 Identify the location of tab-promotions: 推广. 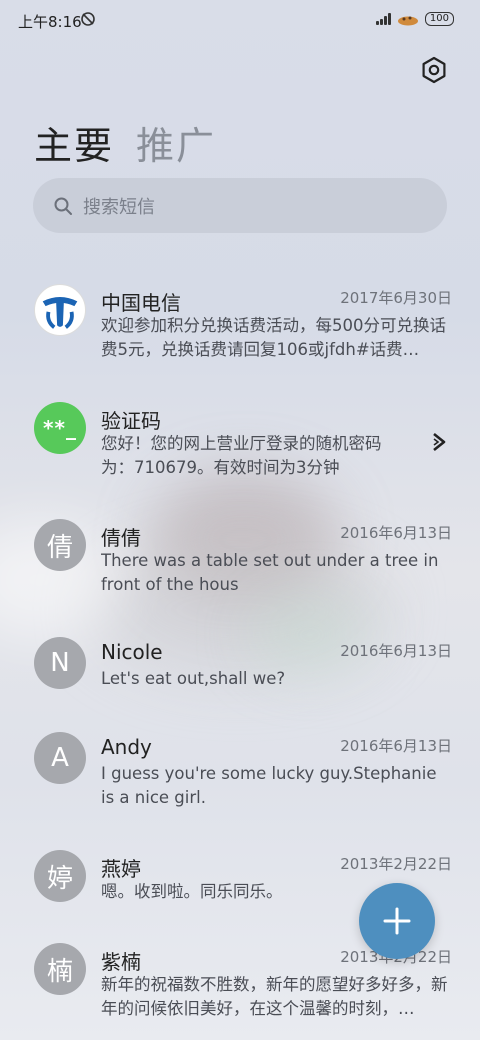
(176, 142).